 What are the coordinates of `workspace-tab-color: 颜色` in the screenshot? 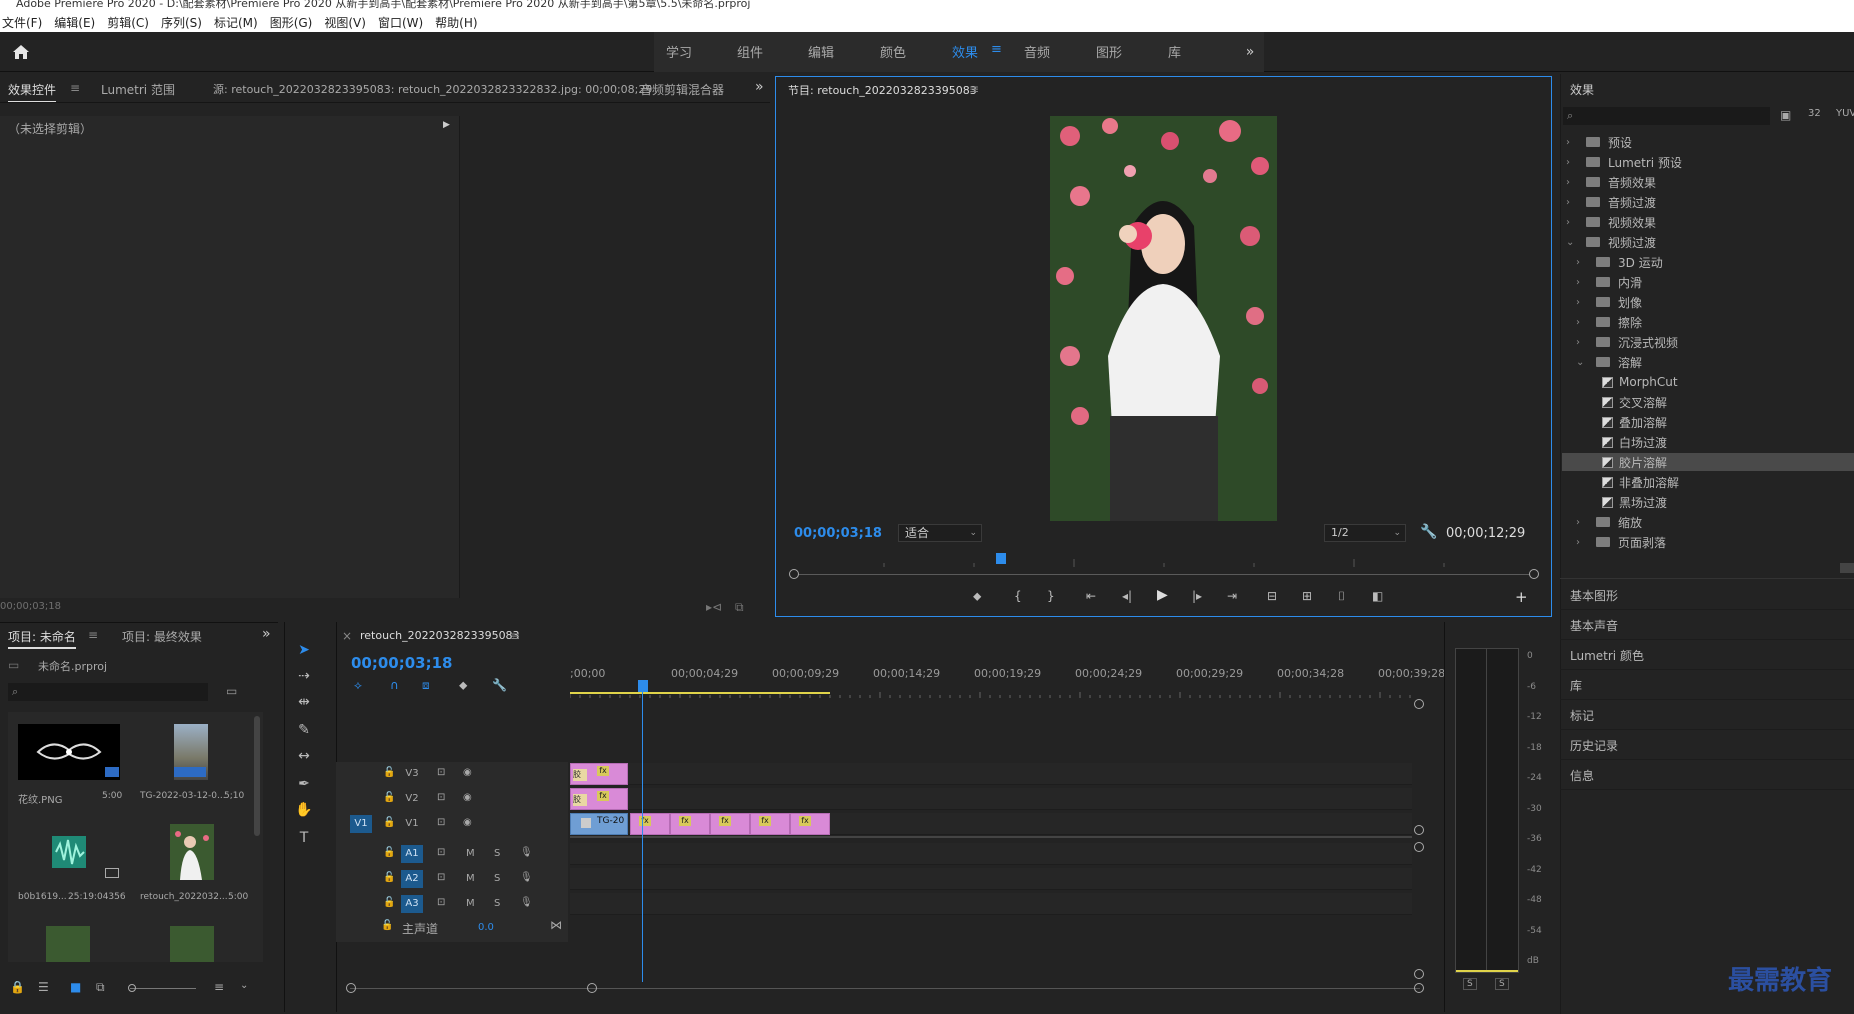 It's located at (893, 51).